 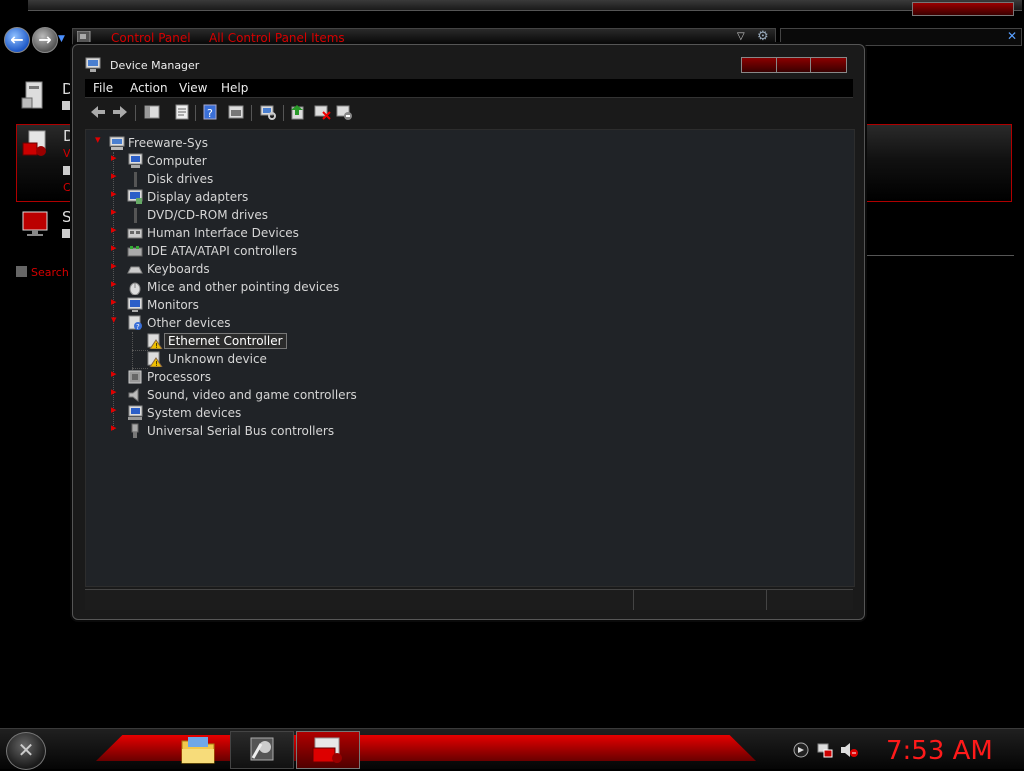 I want to click on forward-button: →, so click(x=45, y=40).